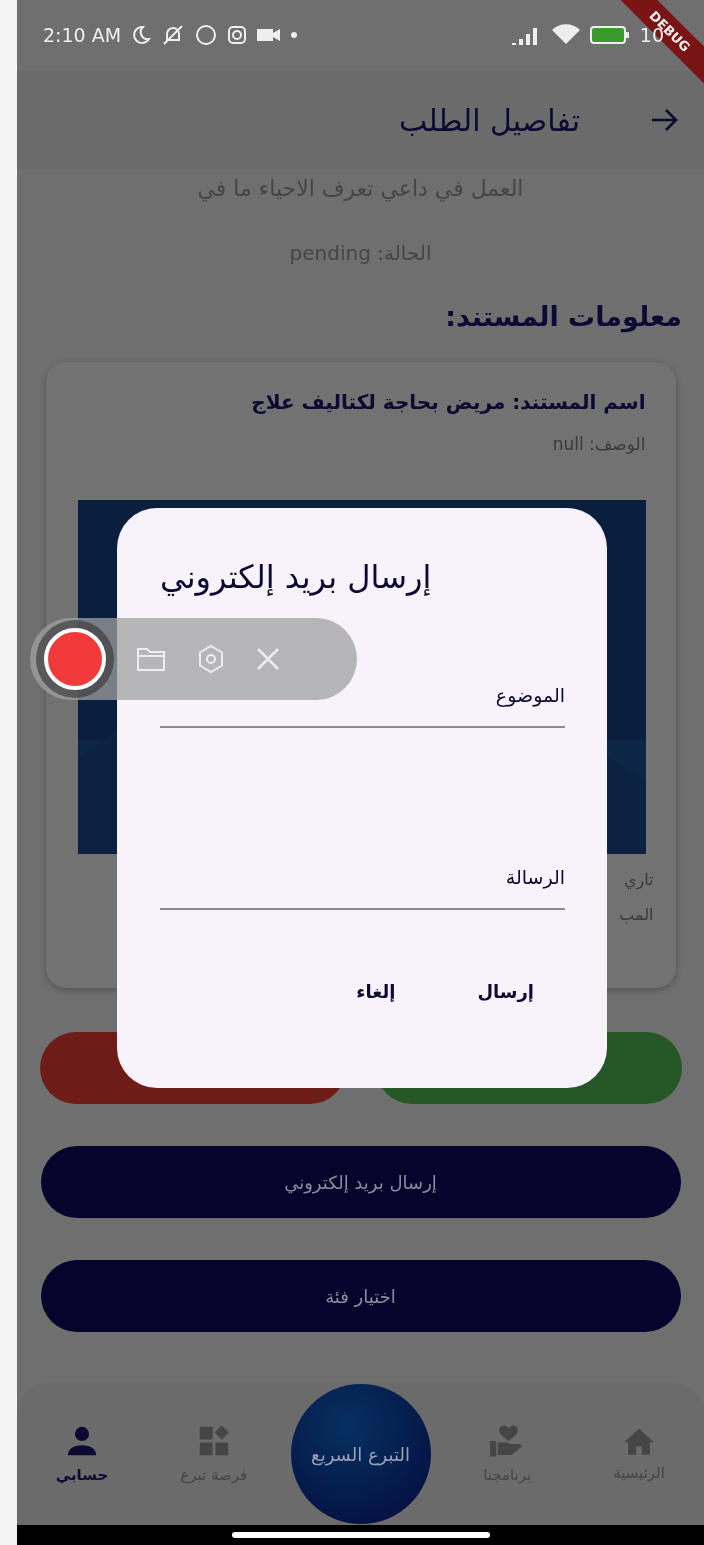  What do you see at coordinates (360, 1454) in the screenshot?
I see `quick-donate-button: التبرع السريع` at bounding box center [360, 1454].